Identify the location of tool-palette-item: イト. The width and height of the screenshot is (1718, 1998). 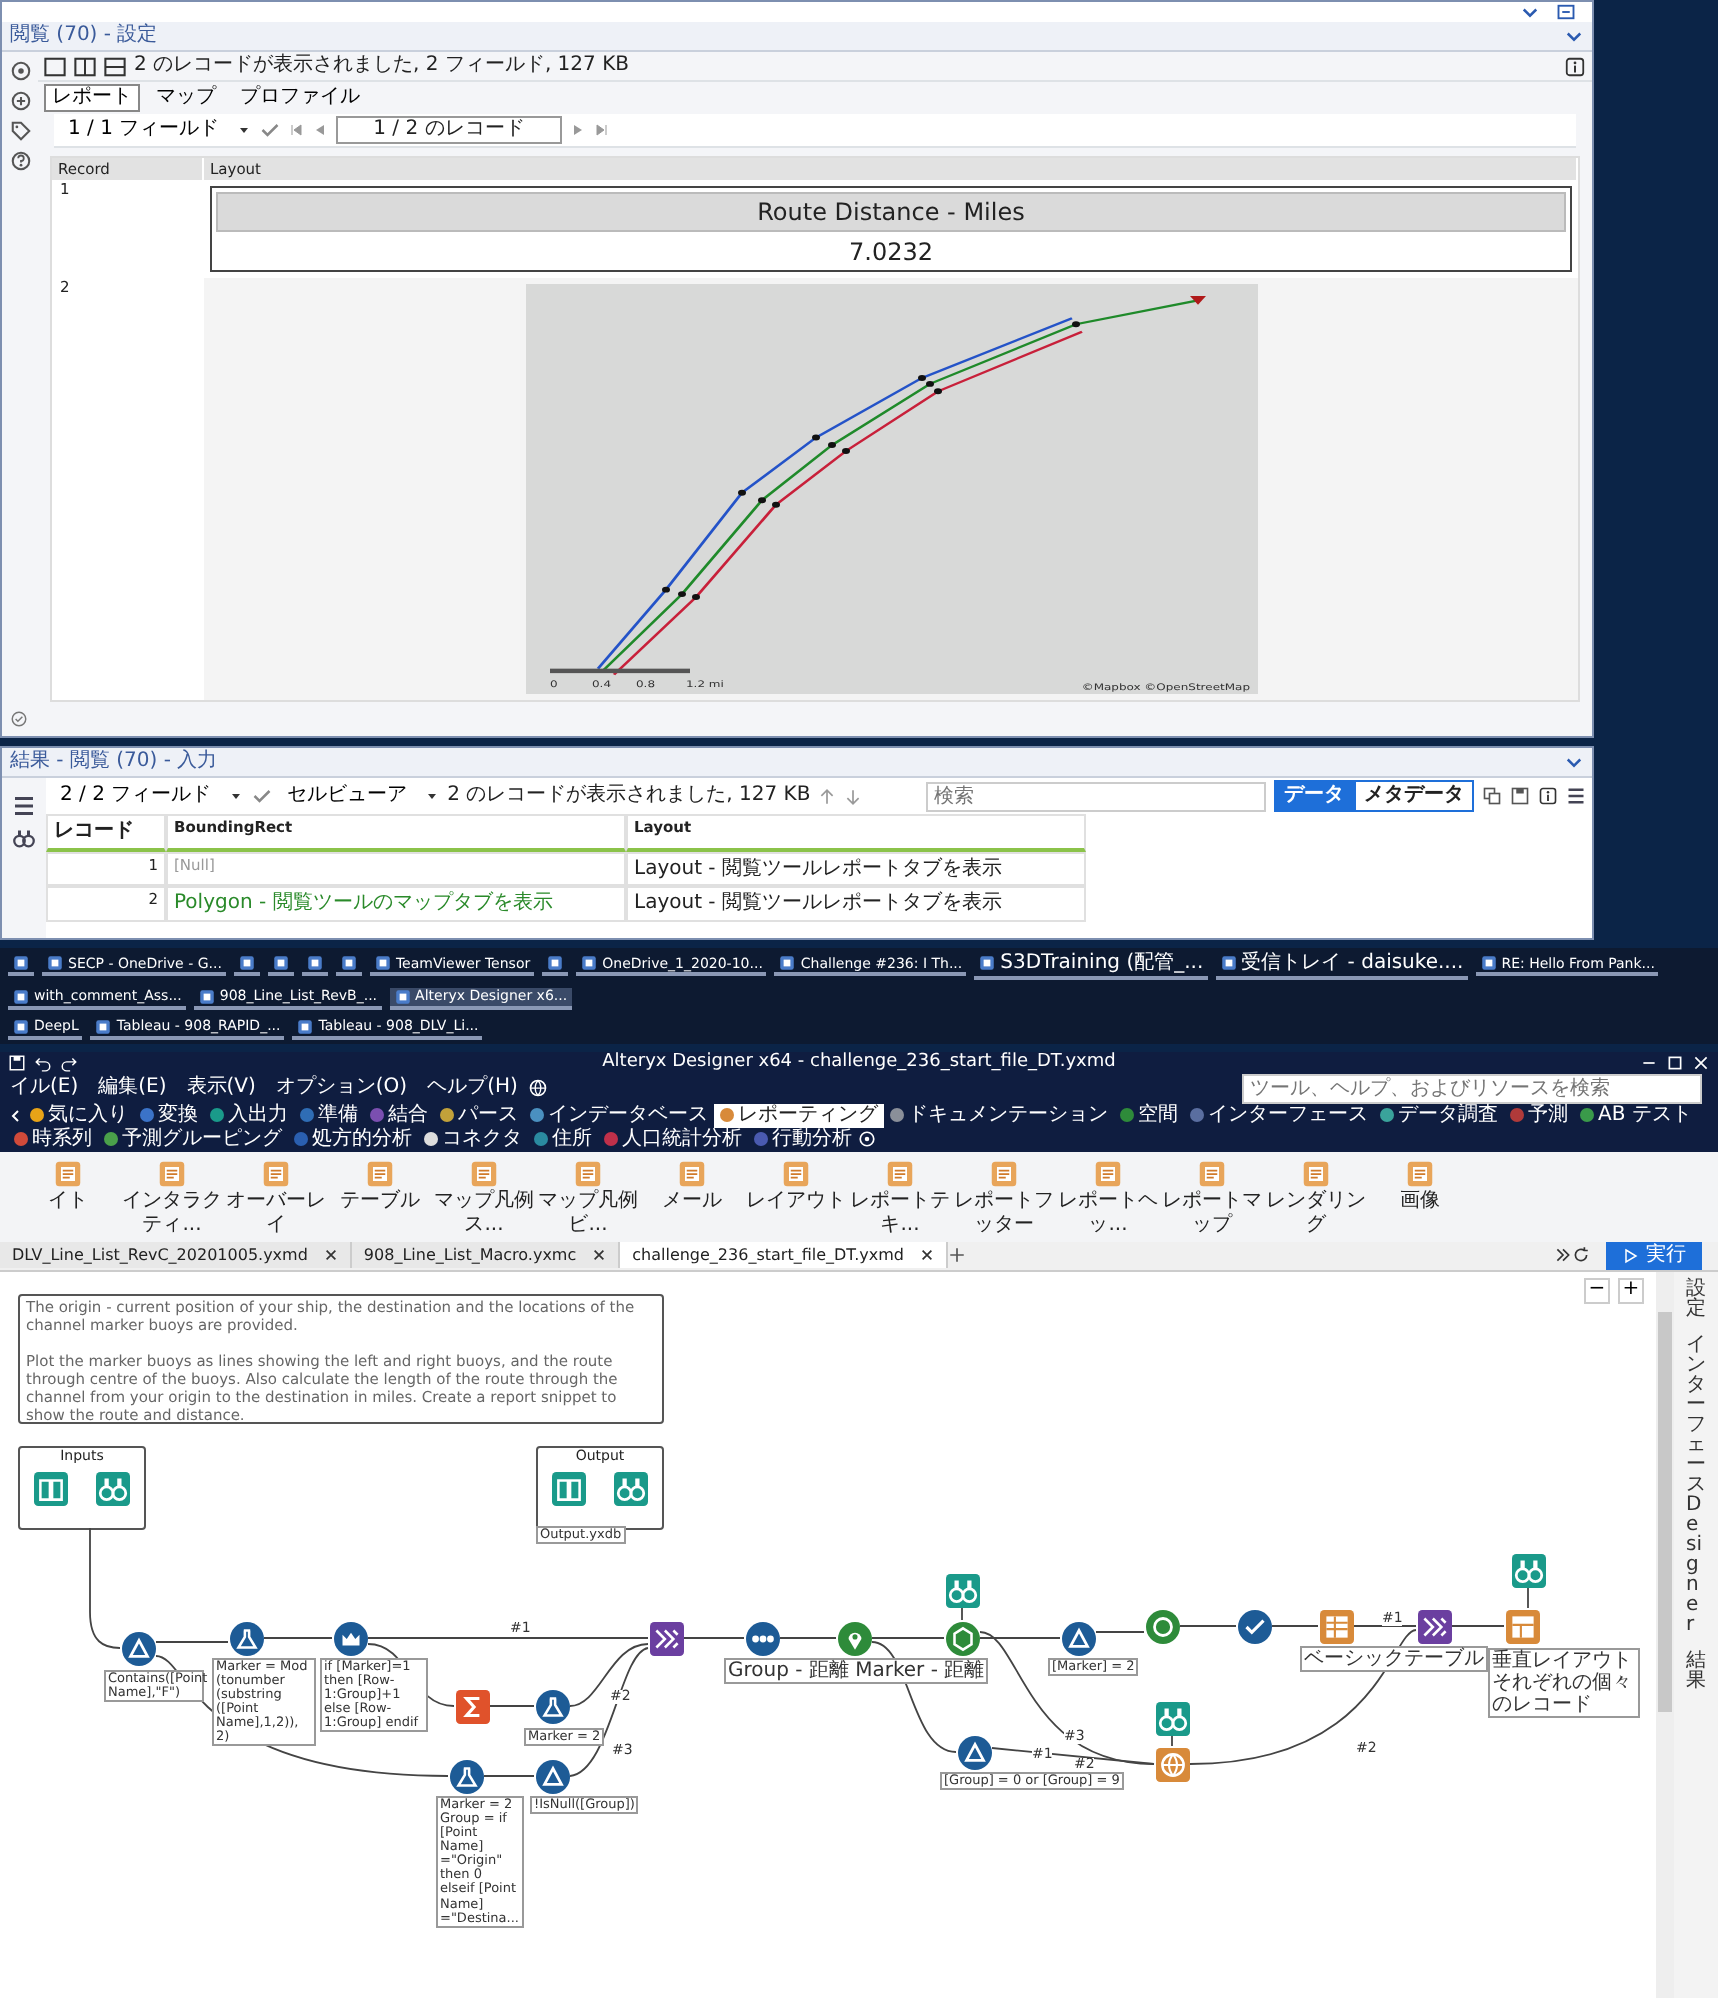
(68, 1186).